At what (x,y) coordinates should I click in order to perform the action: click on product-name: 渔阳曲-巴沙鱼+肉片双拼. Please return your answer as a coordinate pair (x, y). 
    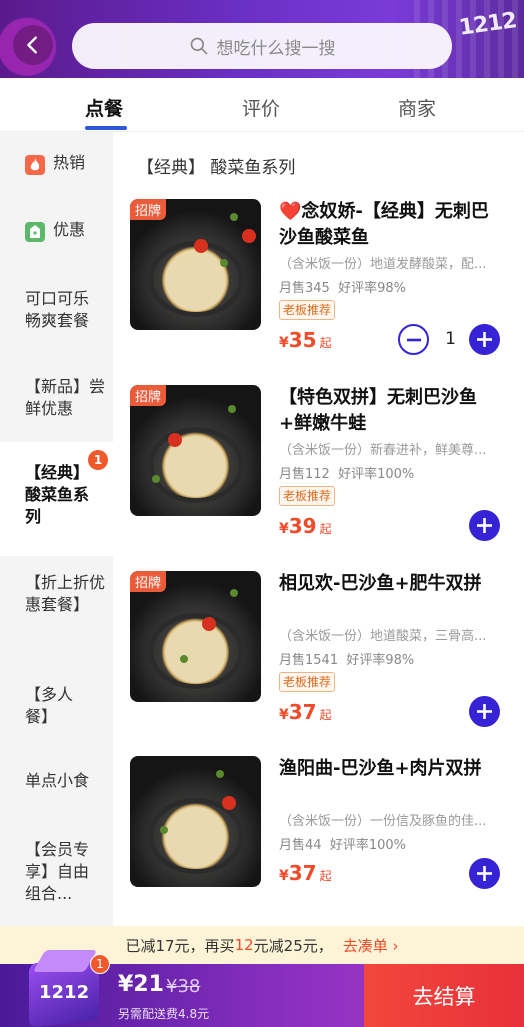
    Looking at the image, I should click on (380, 768).